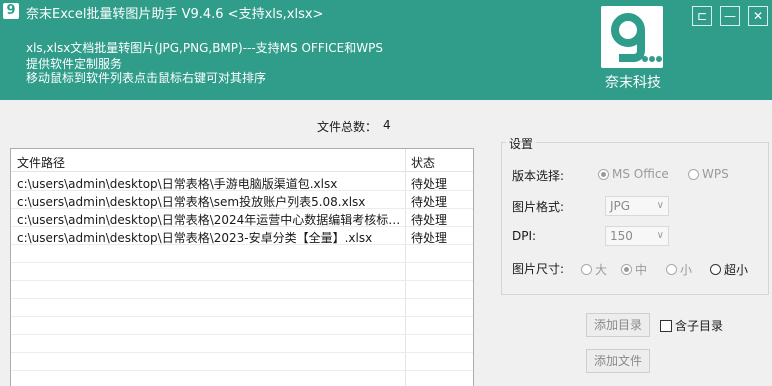  What do you see at coordinates (618, 325) in the screenshot?
I see `add-directory-button: 添加目录` at bounding box center [618, 325].